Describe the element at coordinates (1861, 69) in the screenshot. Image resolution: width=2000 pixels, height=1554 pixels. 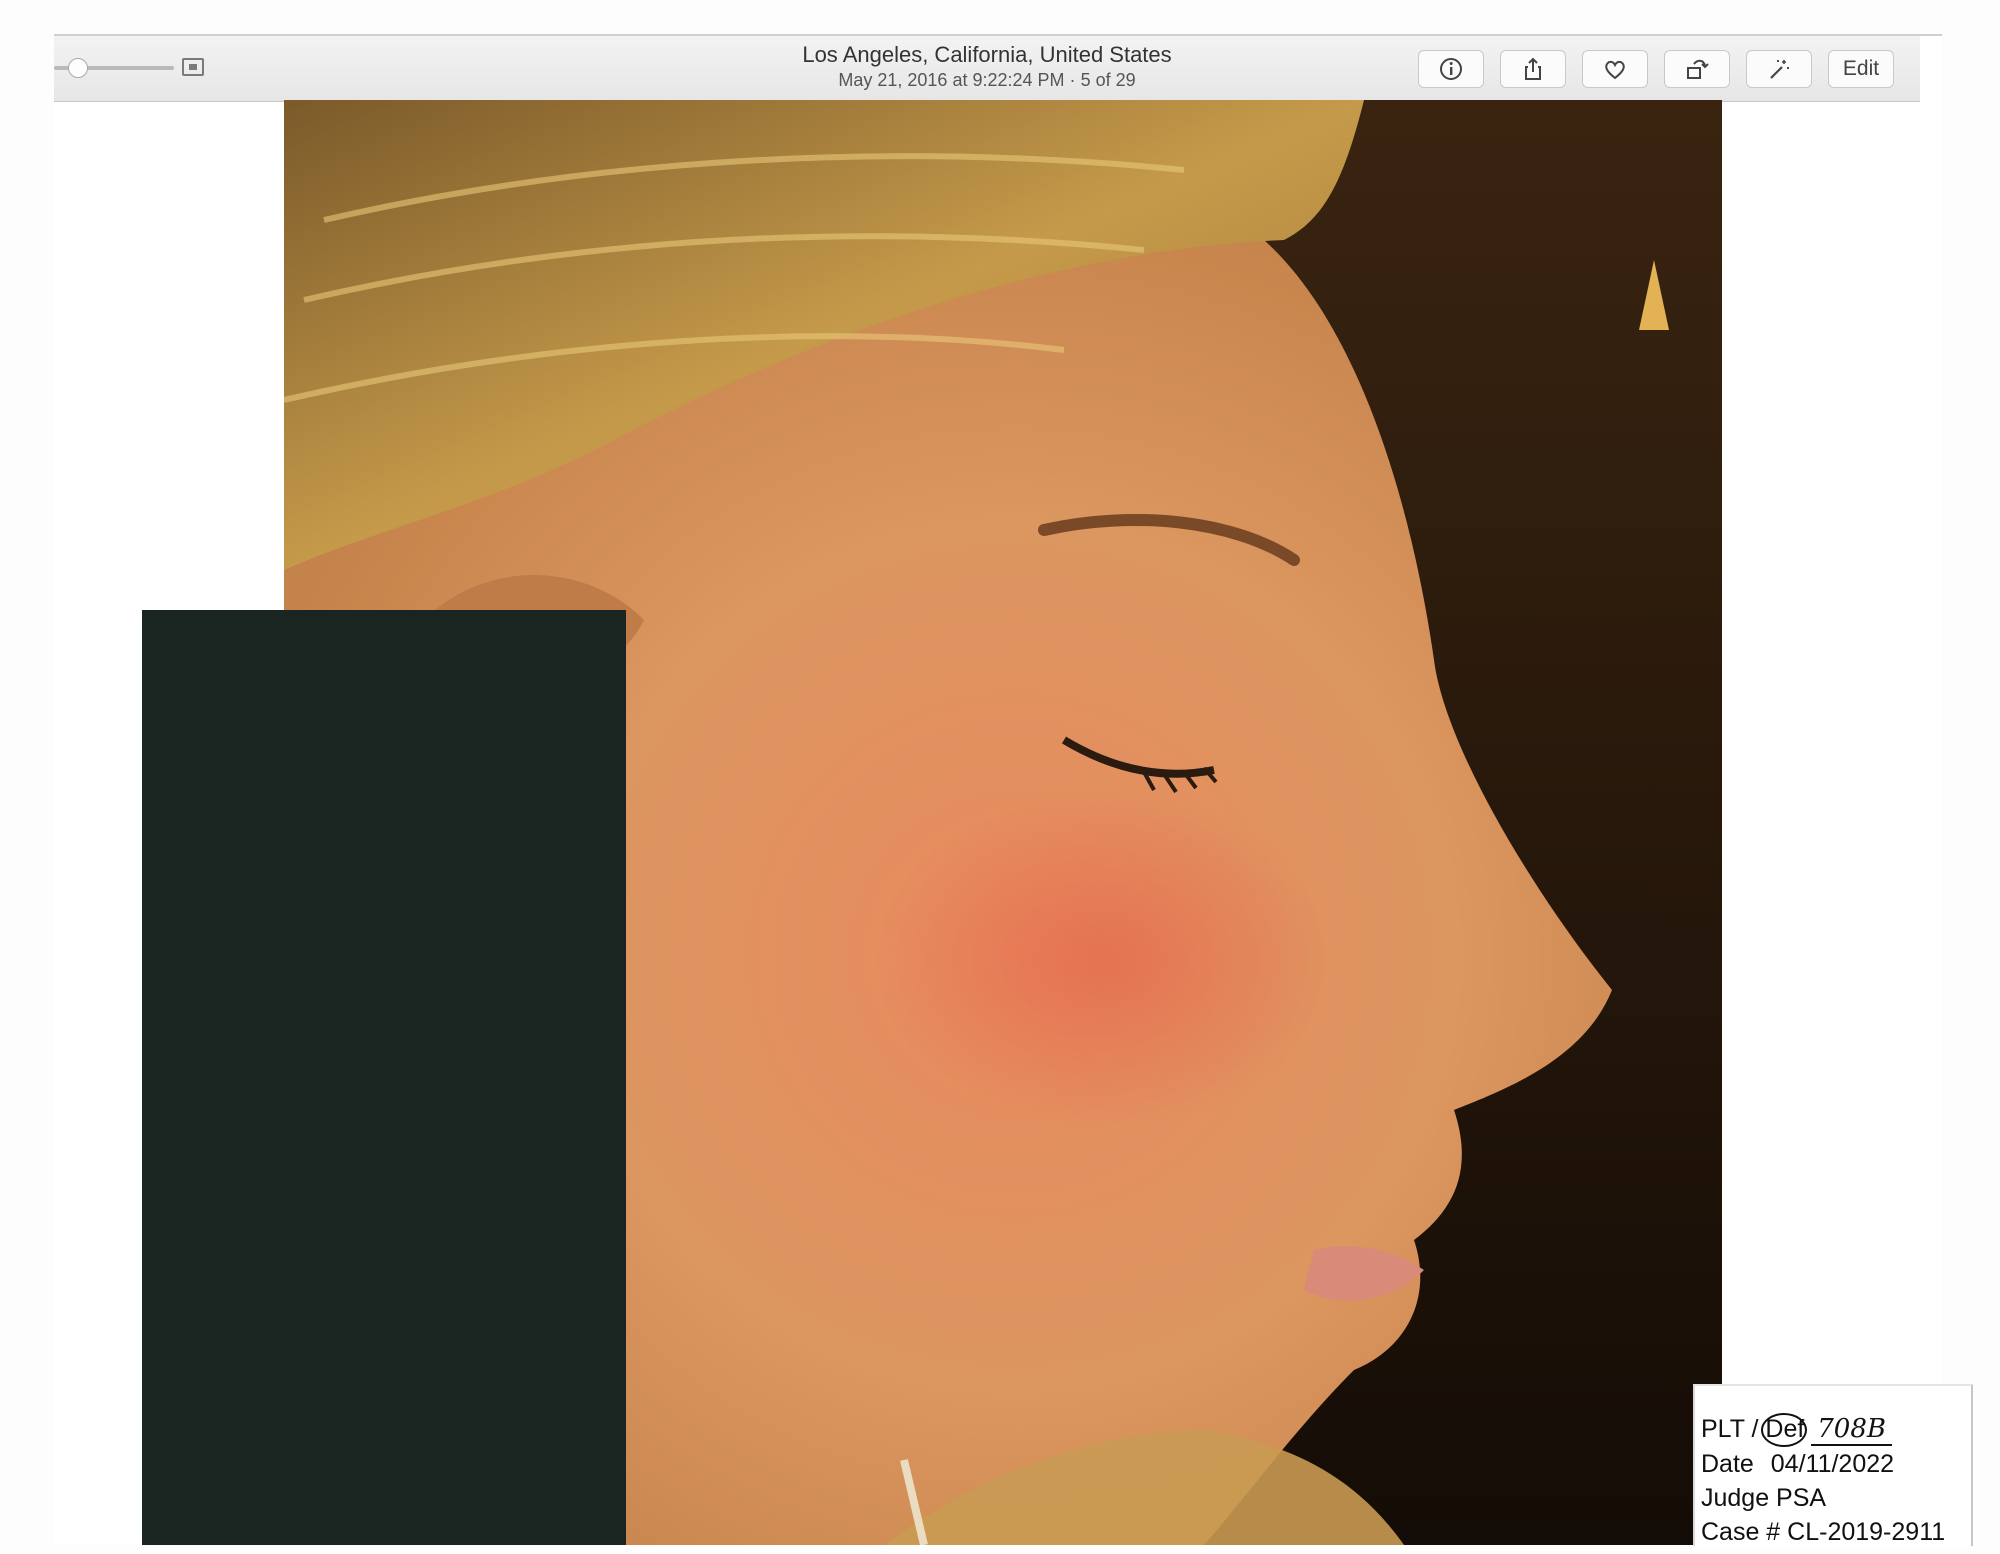
I see `edit-button: Edit` at that location.